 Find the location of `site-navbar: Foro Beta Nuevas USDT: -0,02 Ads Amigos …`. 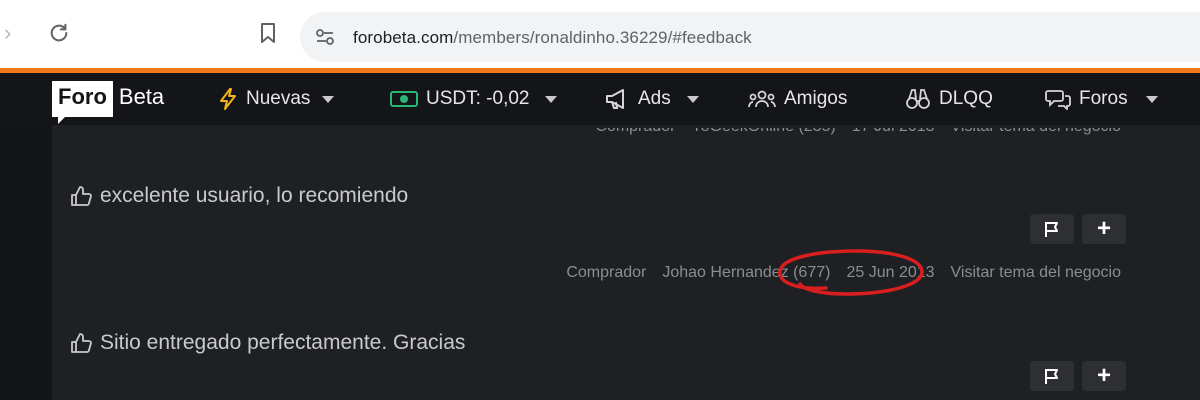

site-navbar: Foro Beta Nuevas USDT: -0,02 Ads Amigos … is located at coordinates (600, 99).